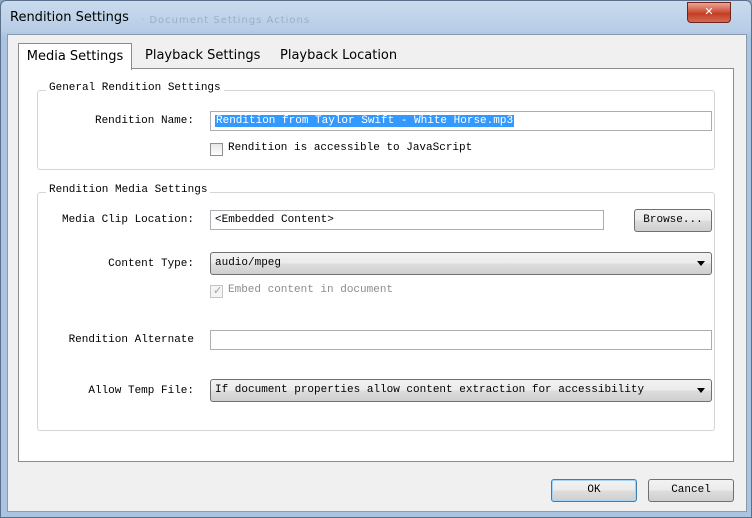 Image resolution: width=752 pixels, height=518 pixels. I want to click on close-icon: ✕, so click(709, 11).